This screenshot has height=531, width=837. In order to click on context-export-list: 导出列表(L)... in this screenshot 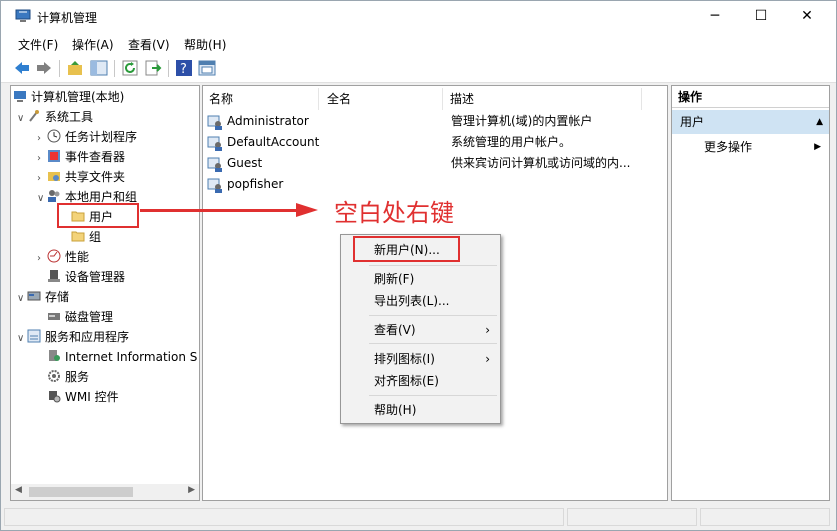, I will do `click(420, 301)`.